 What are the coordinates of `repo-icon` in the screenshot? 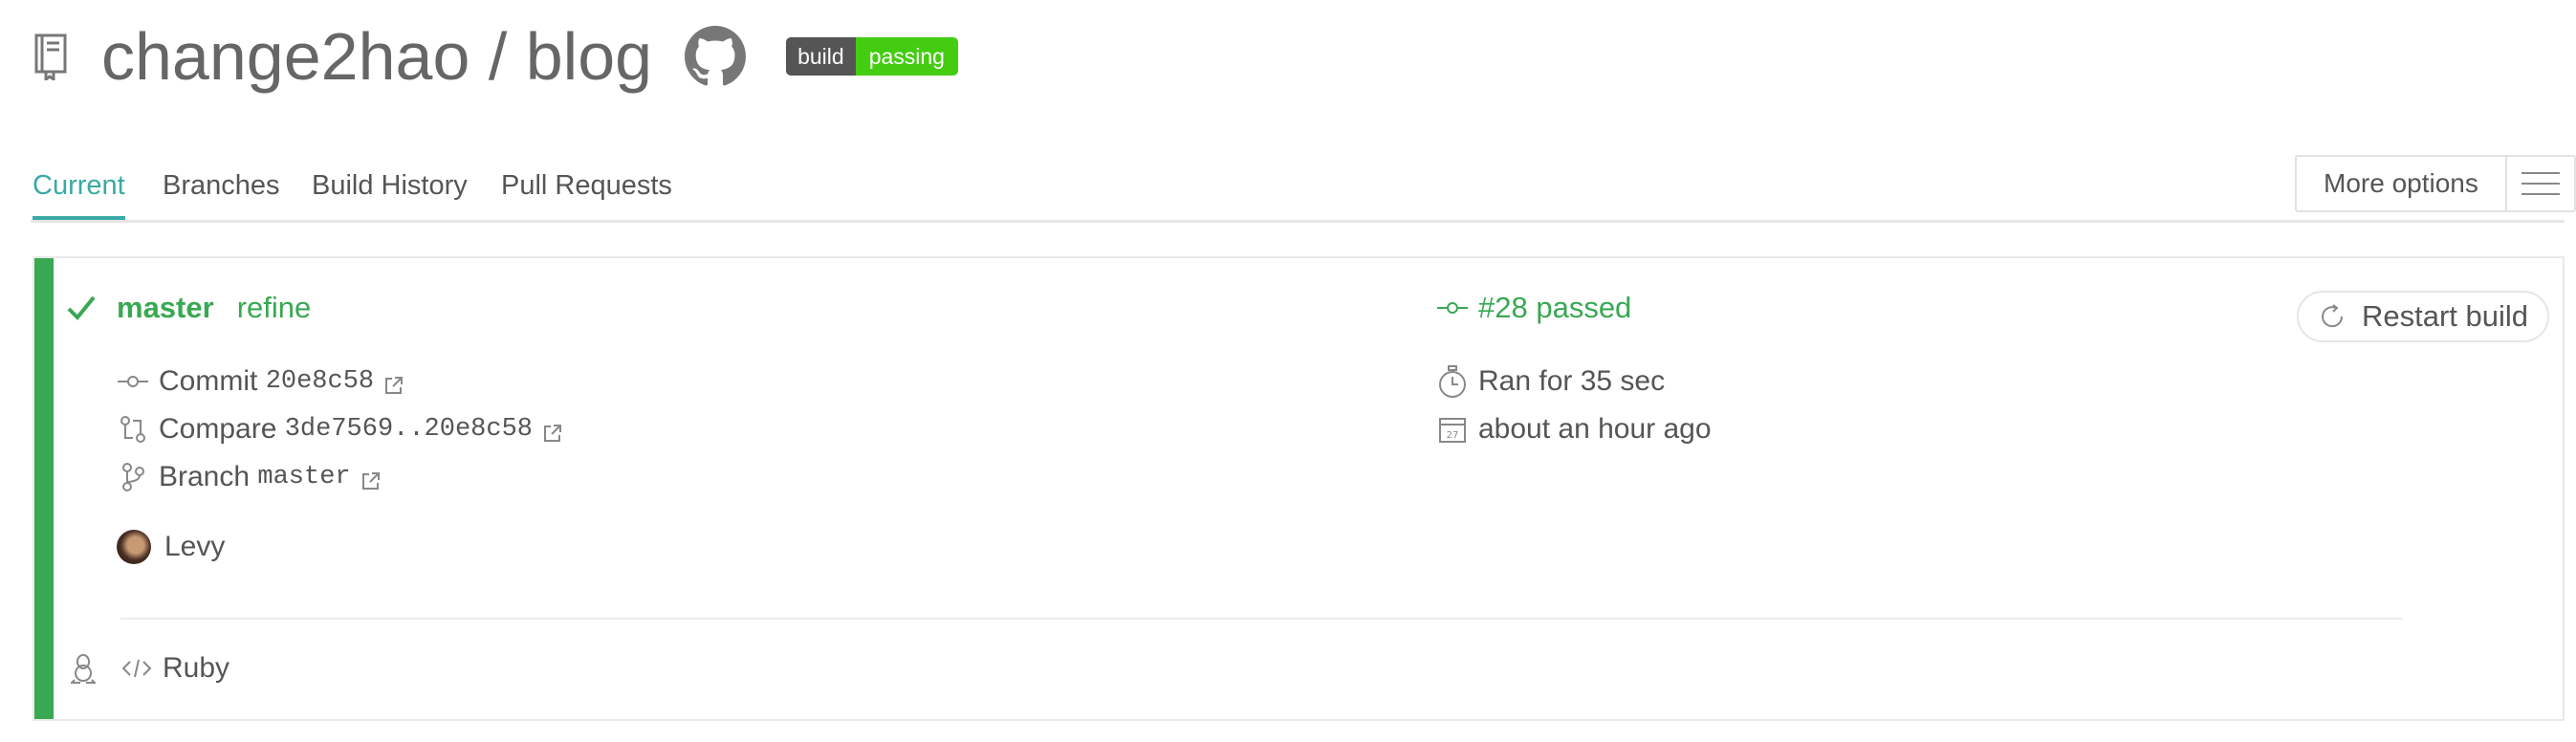 It's located at (54, 56).